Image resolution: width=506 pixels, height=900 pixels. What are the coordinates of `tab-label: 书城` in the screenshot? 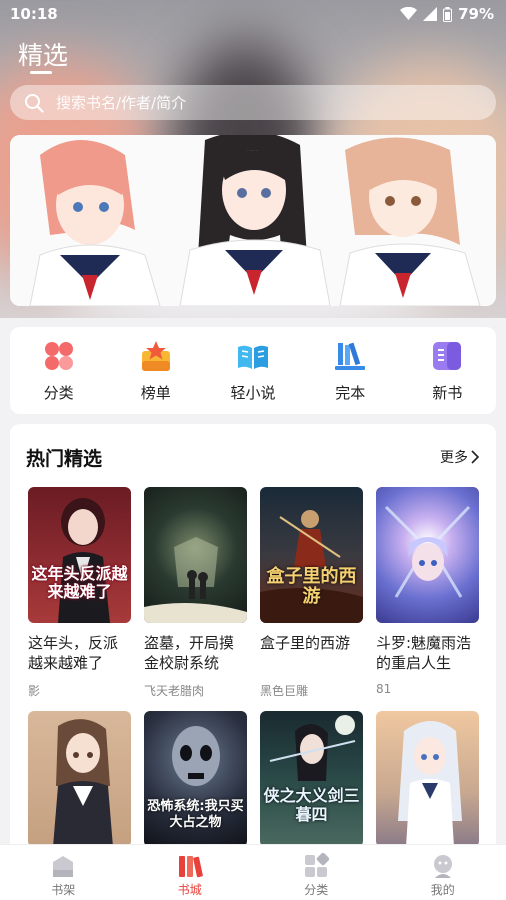 It's located at (189, 890).